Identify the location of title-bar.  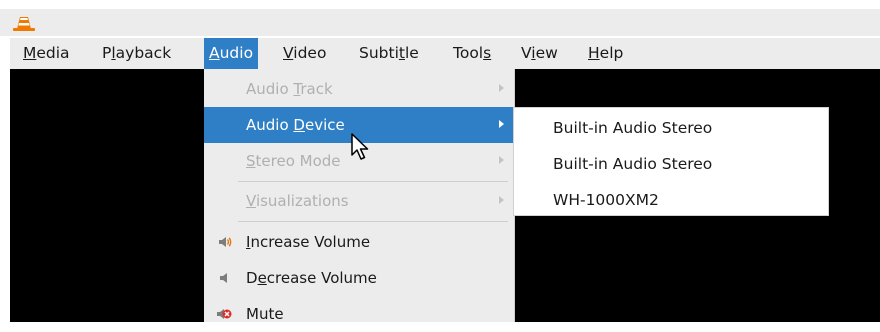
(440, 18).